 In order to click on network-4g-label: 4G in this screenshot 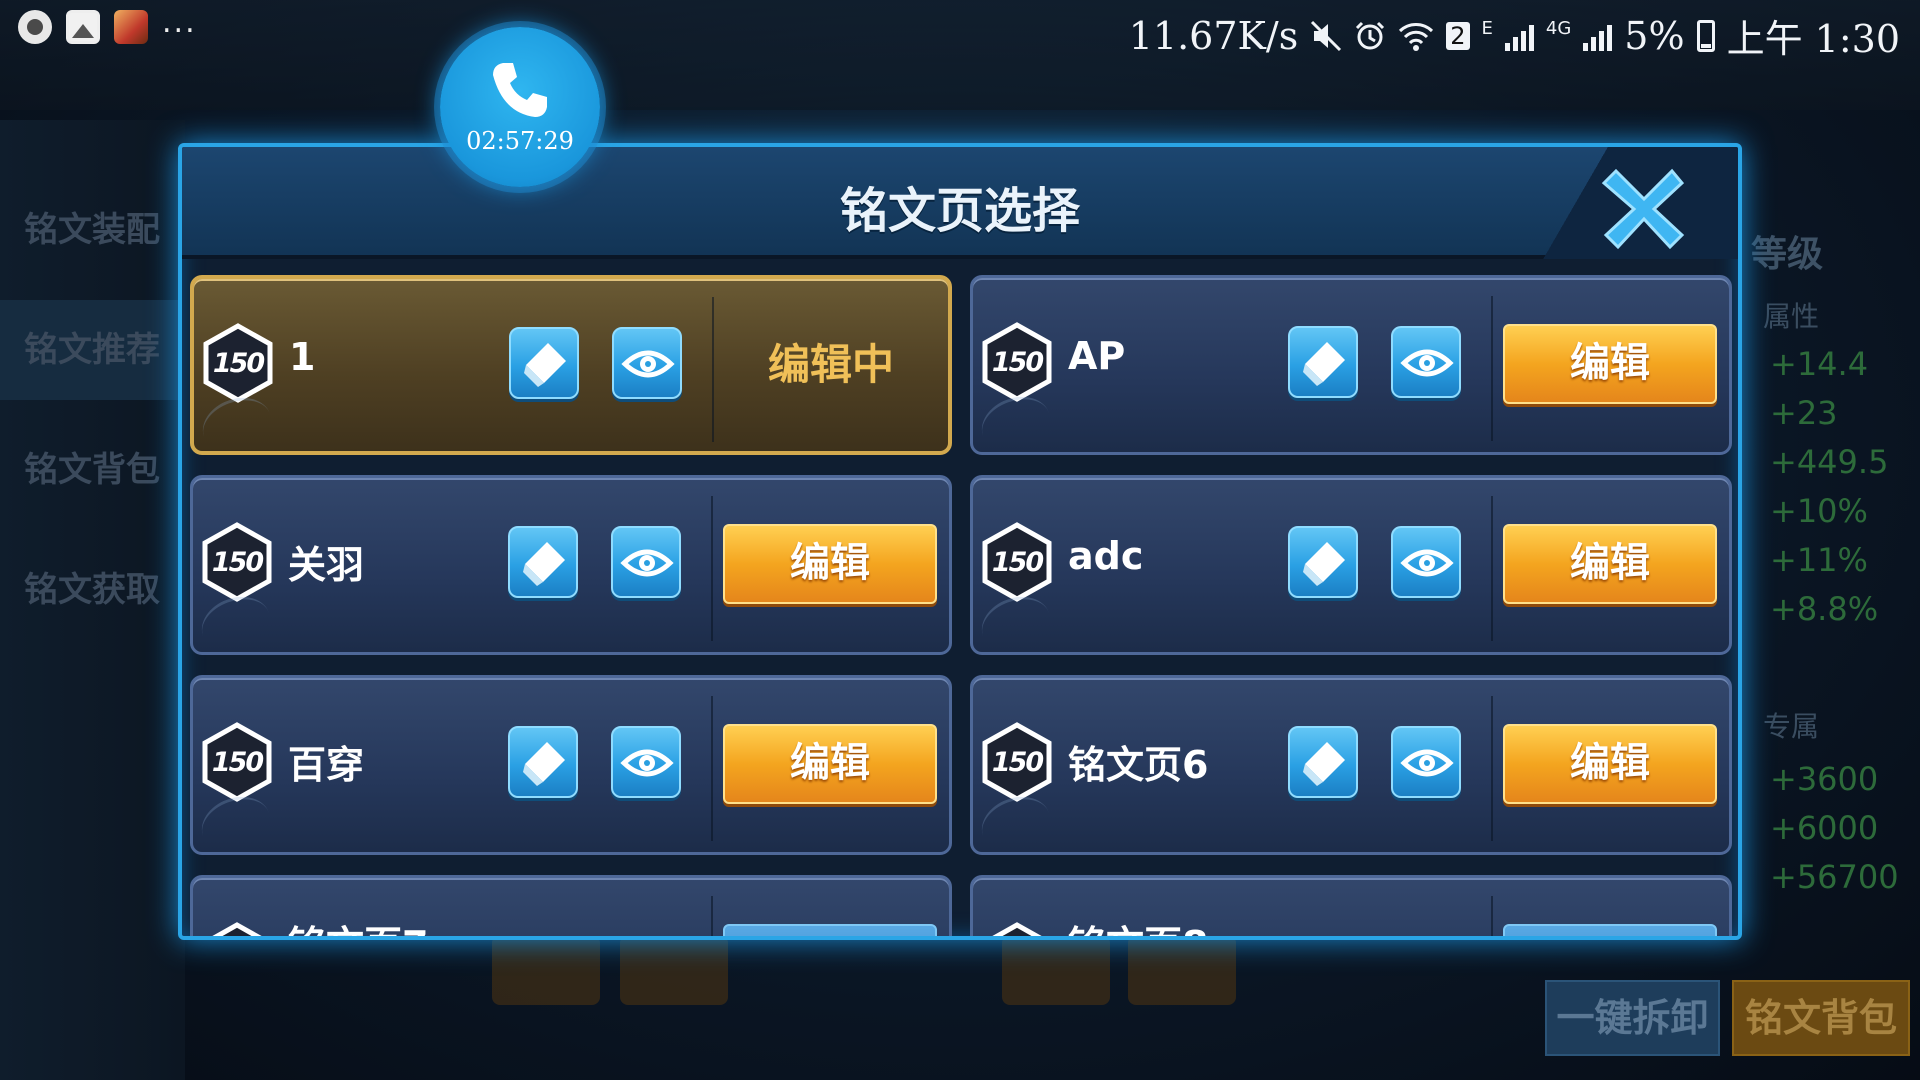, I will do `click(1558, 28)`.